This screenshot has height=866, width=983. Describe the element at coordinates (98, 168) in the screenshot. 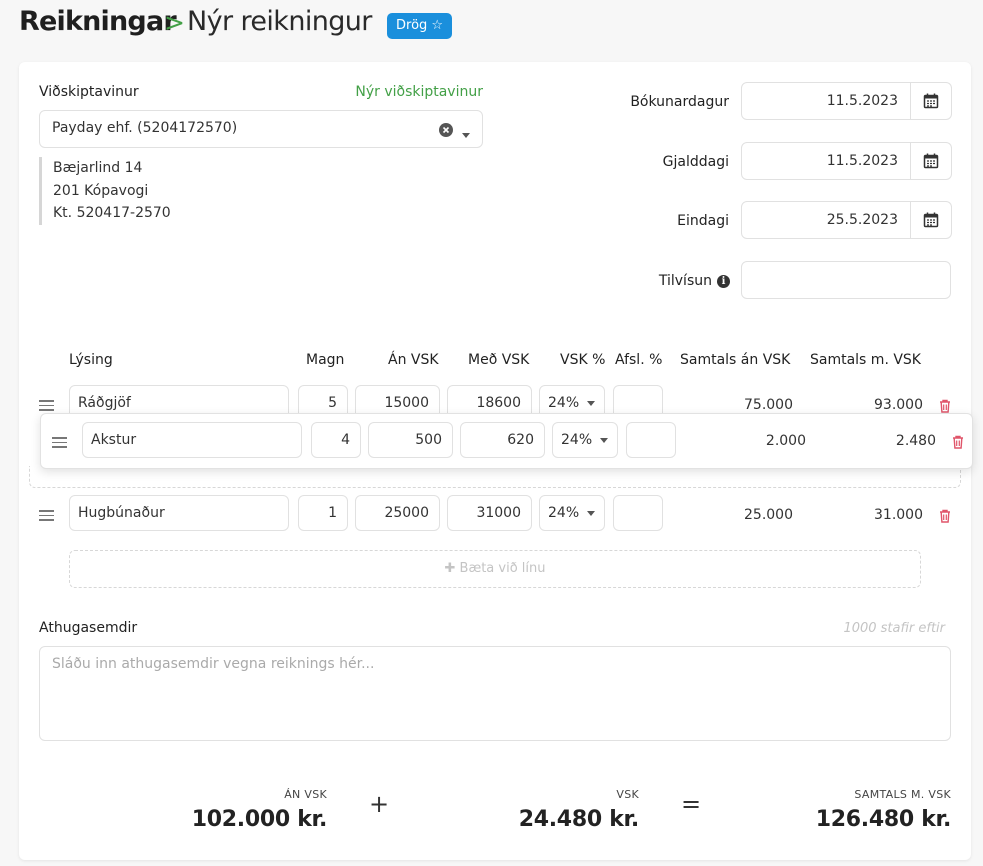

I see `address-street: Bæjarlind 14` at that location.